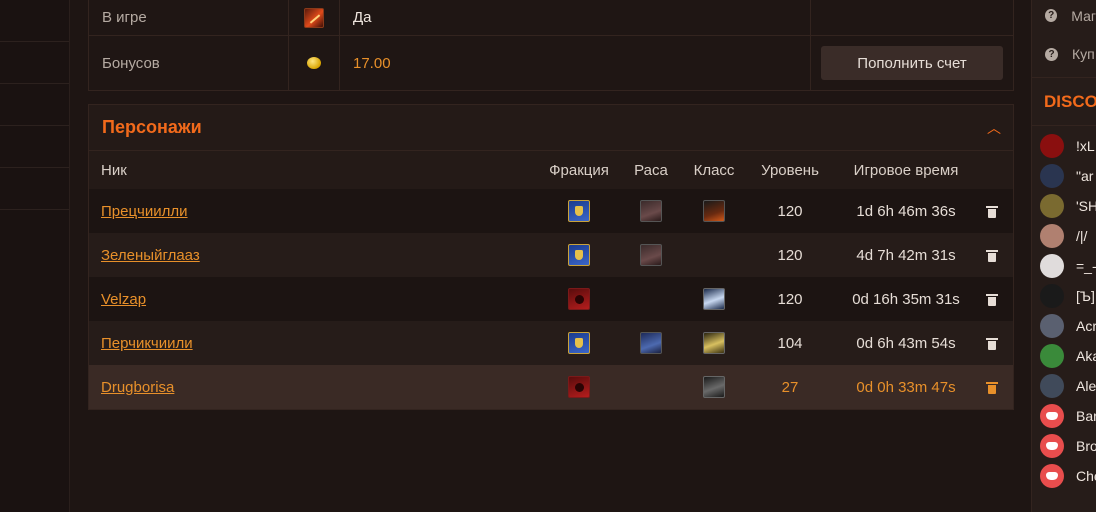  I want to click on bonus-row: Бонусов 17.00 Пополнить счет, so click(551, 62).